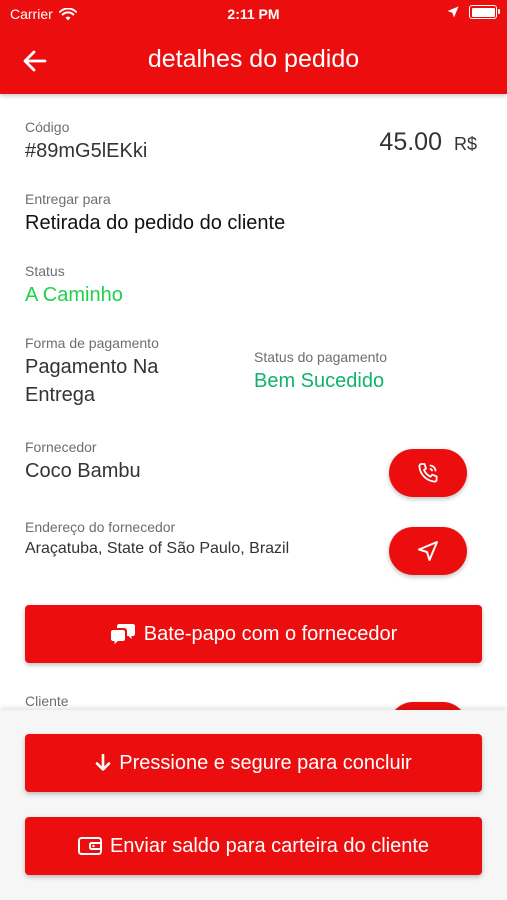 The width and height of the screenshot is (507, 900). I want to click on status-bar: Carrier 2:11 PM, so click(253, 14).